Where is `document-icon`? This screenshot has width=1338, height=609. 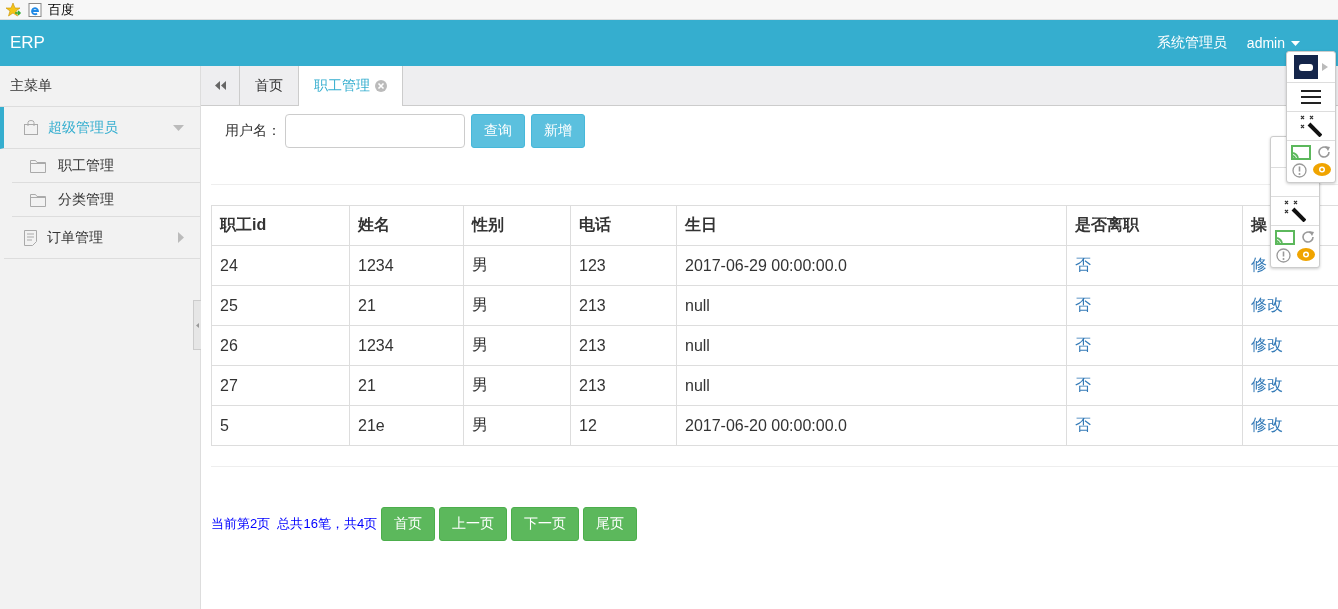
document-icon is located at coordinates (30, 237).